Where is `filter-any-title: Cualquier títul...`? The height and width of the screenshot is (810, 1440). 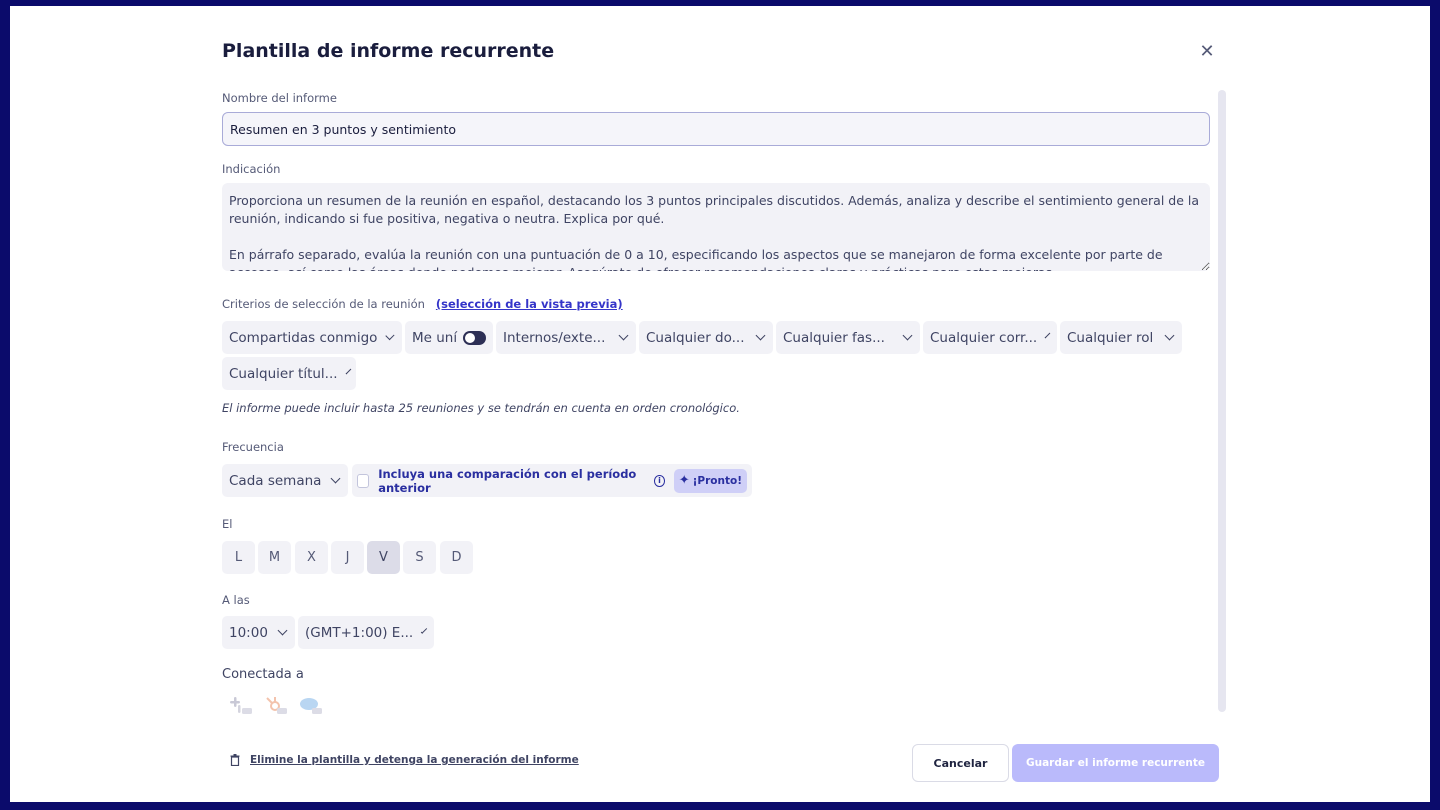
filter-any-title: Cualquier títul... is located at coordinates (289, 373).